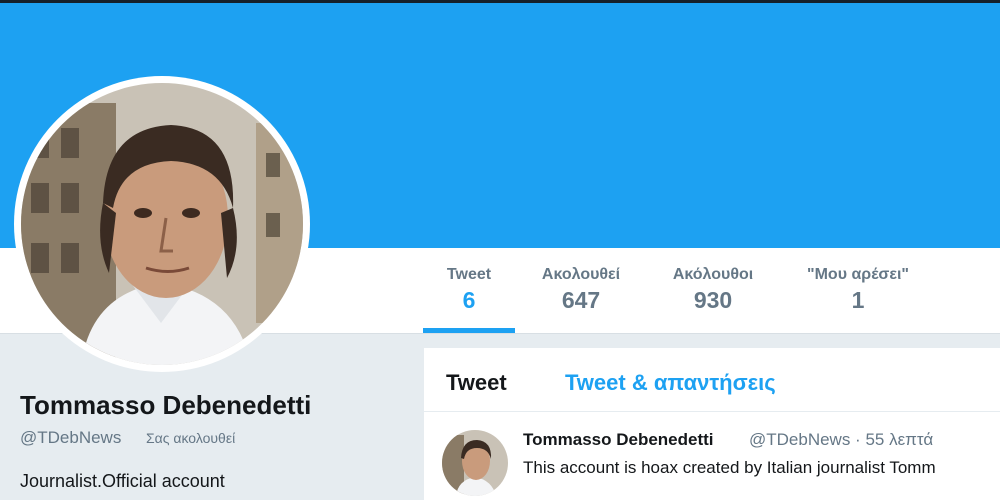 Image resolution: width=1000 pixels, height=500 pixels. Describe the element at coordinates (581, 300) in the screenshot. I see `stat-value: 647` at that location.